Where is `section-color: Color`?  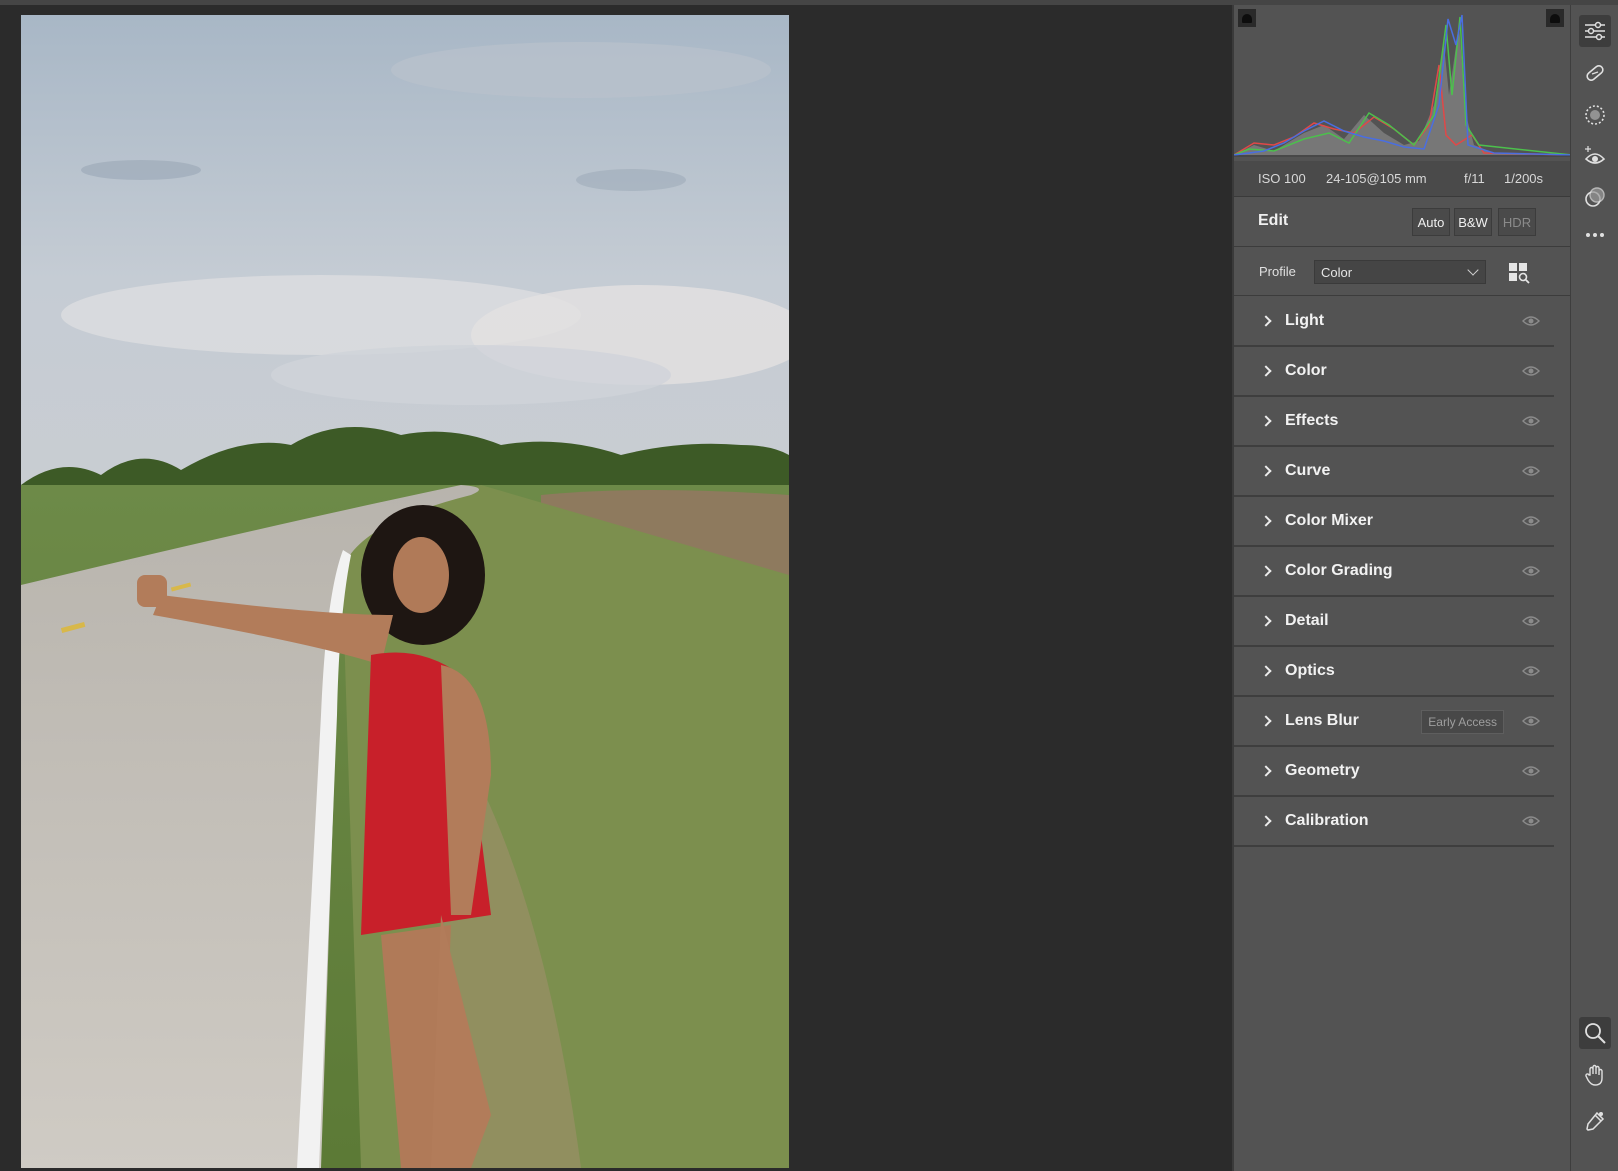
section-color: Color is located at coordinates (1394, 372).